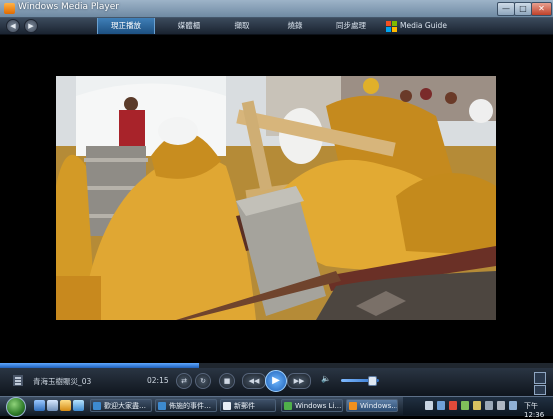 Image resolution: width=553 pixels, height=419 pixels. I want to click on keyboard-icon, so click(429, 405).